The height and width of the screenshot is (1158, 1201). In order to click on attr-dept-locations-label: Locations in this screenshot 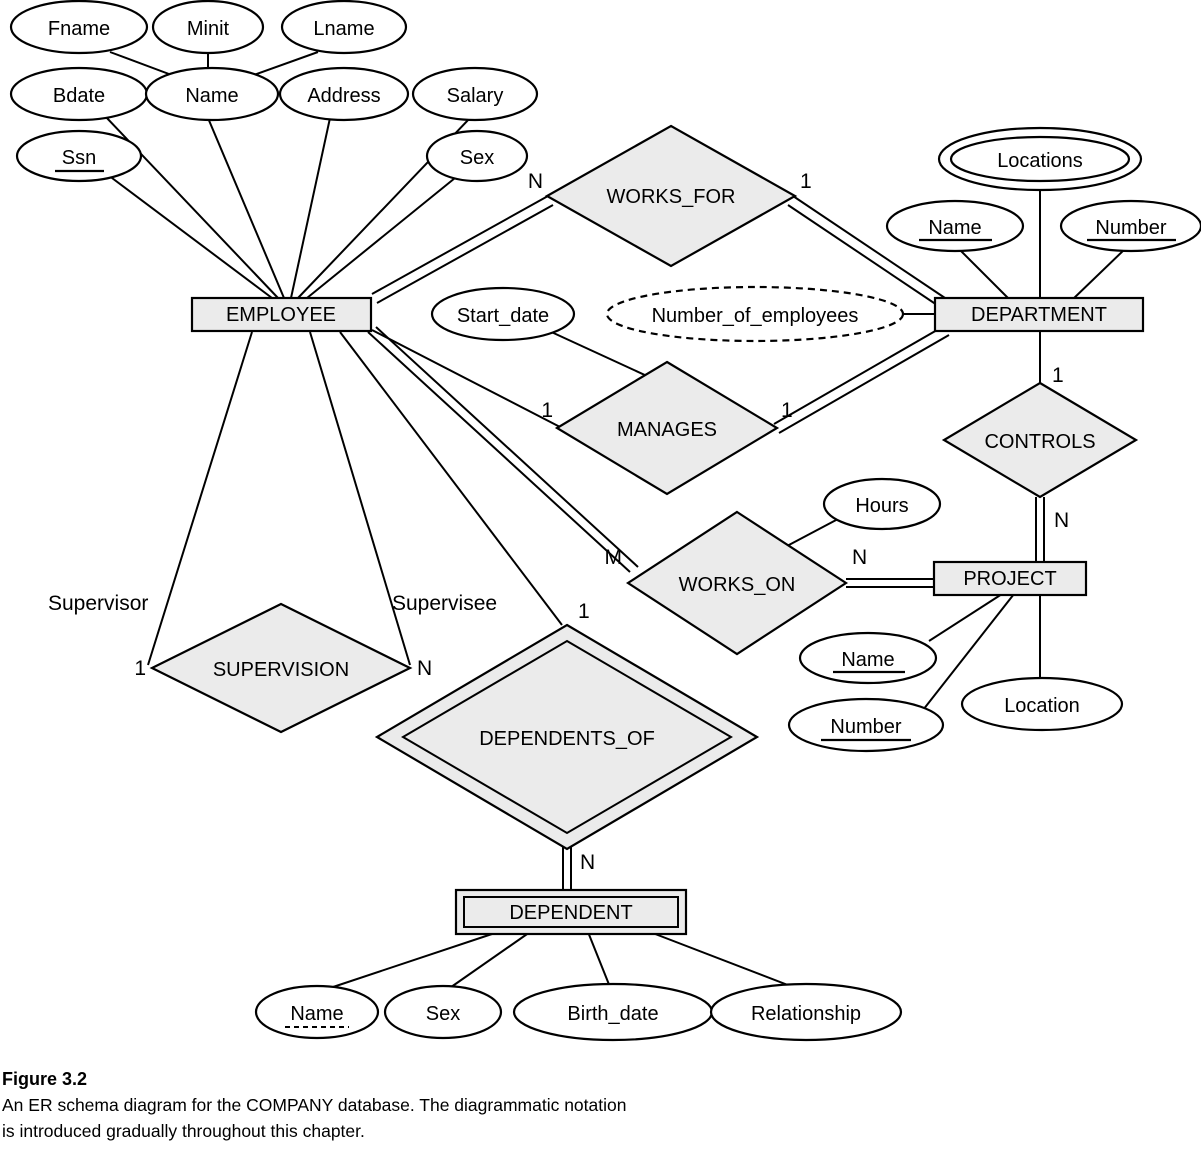, I will do `click(1040, 161)`.